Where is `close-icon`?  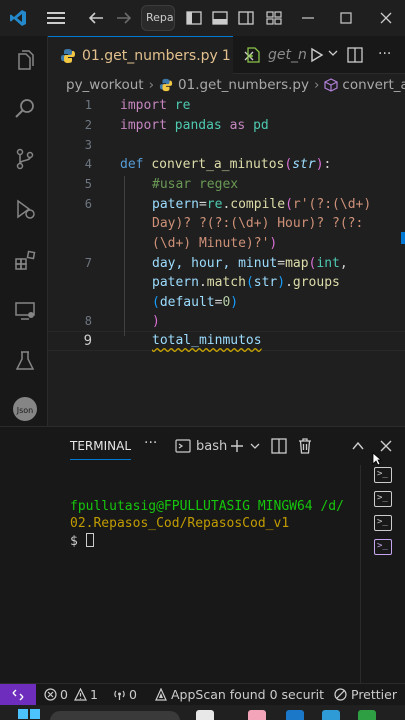
close-icon is located at coordinates (386, 18).